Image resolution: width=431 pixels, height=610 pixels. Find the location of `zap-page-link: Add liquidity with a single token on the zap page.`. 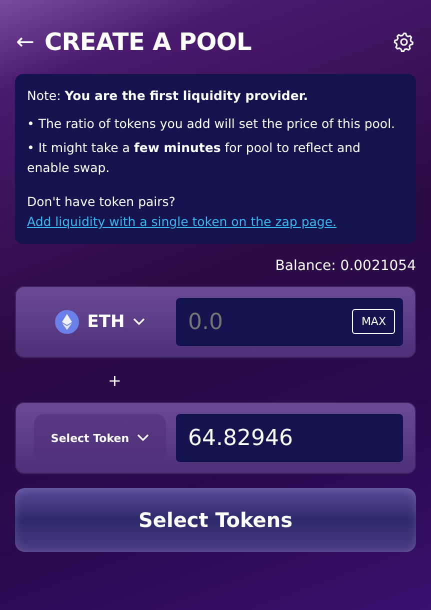

zap-page-link: Add liquidity with a single token on the zap page. is located at coordinates (182, 221).